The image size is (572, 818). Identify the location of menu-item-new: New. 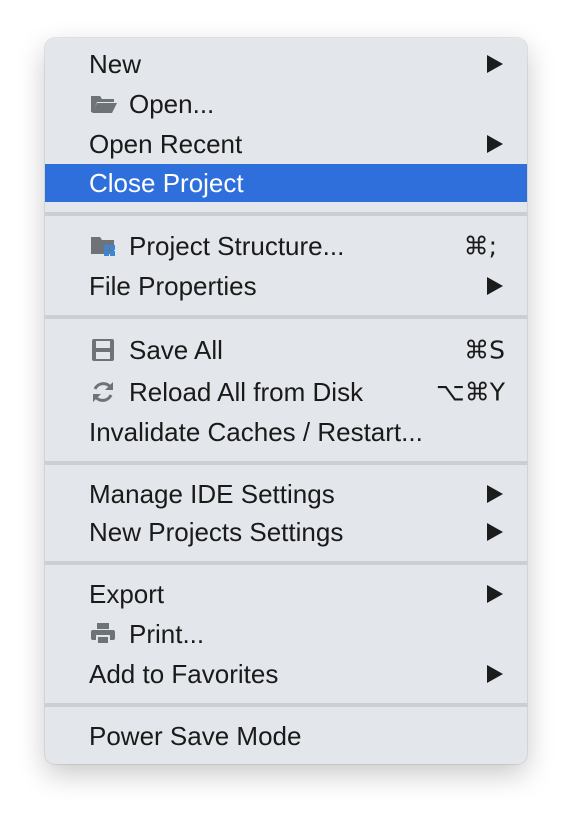
(286, 64).